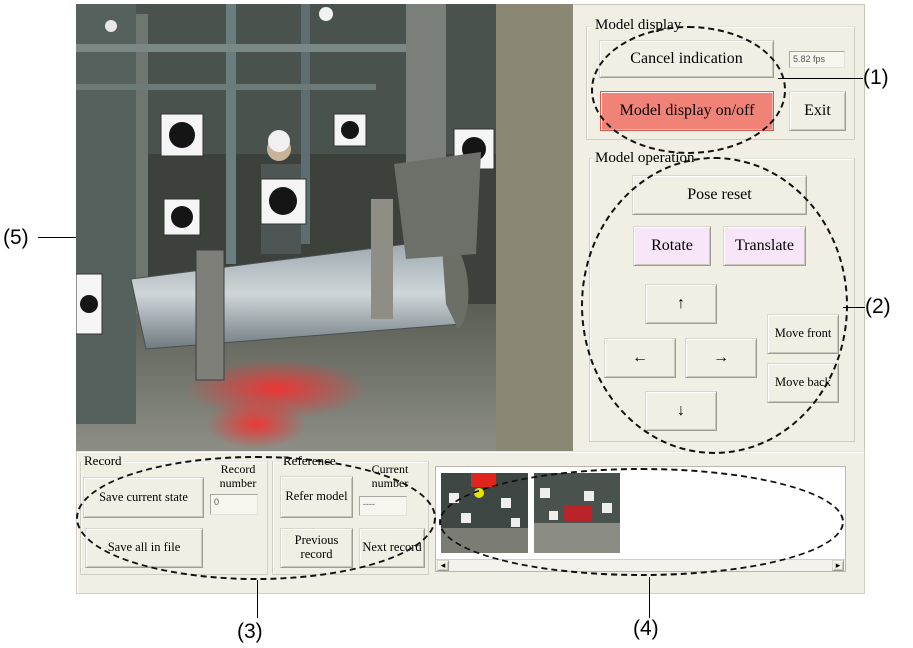  Describe the element at coordinates (817, 111) in the screenshot. I see `exit-button: Exit` at that location.